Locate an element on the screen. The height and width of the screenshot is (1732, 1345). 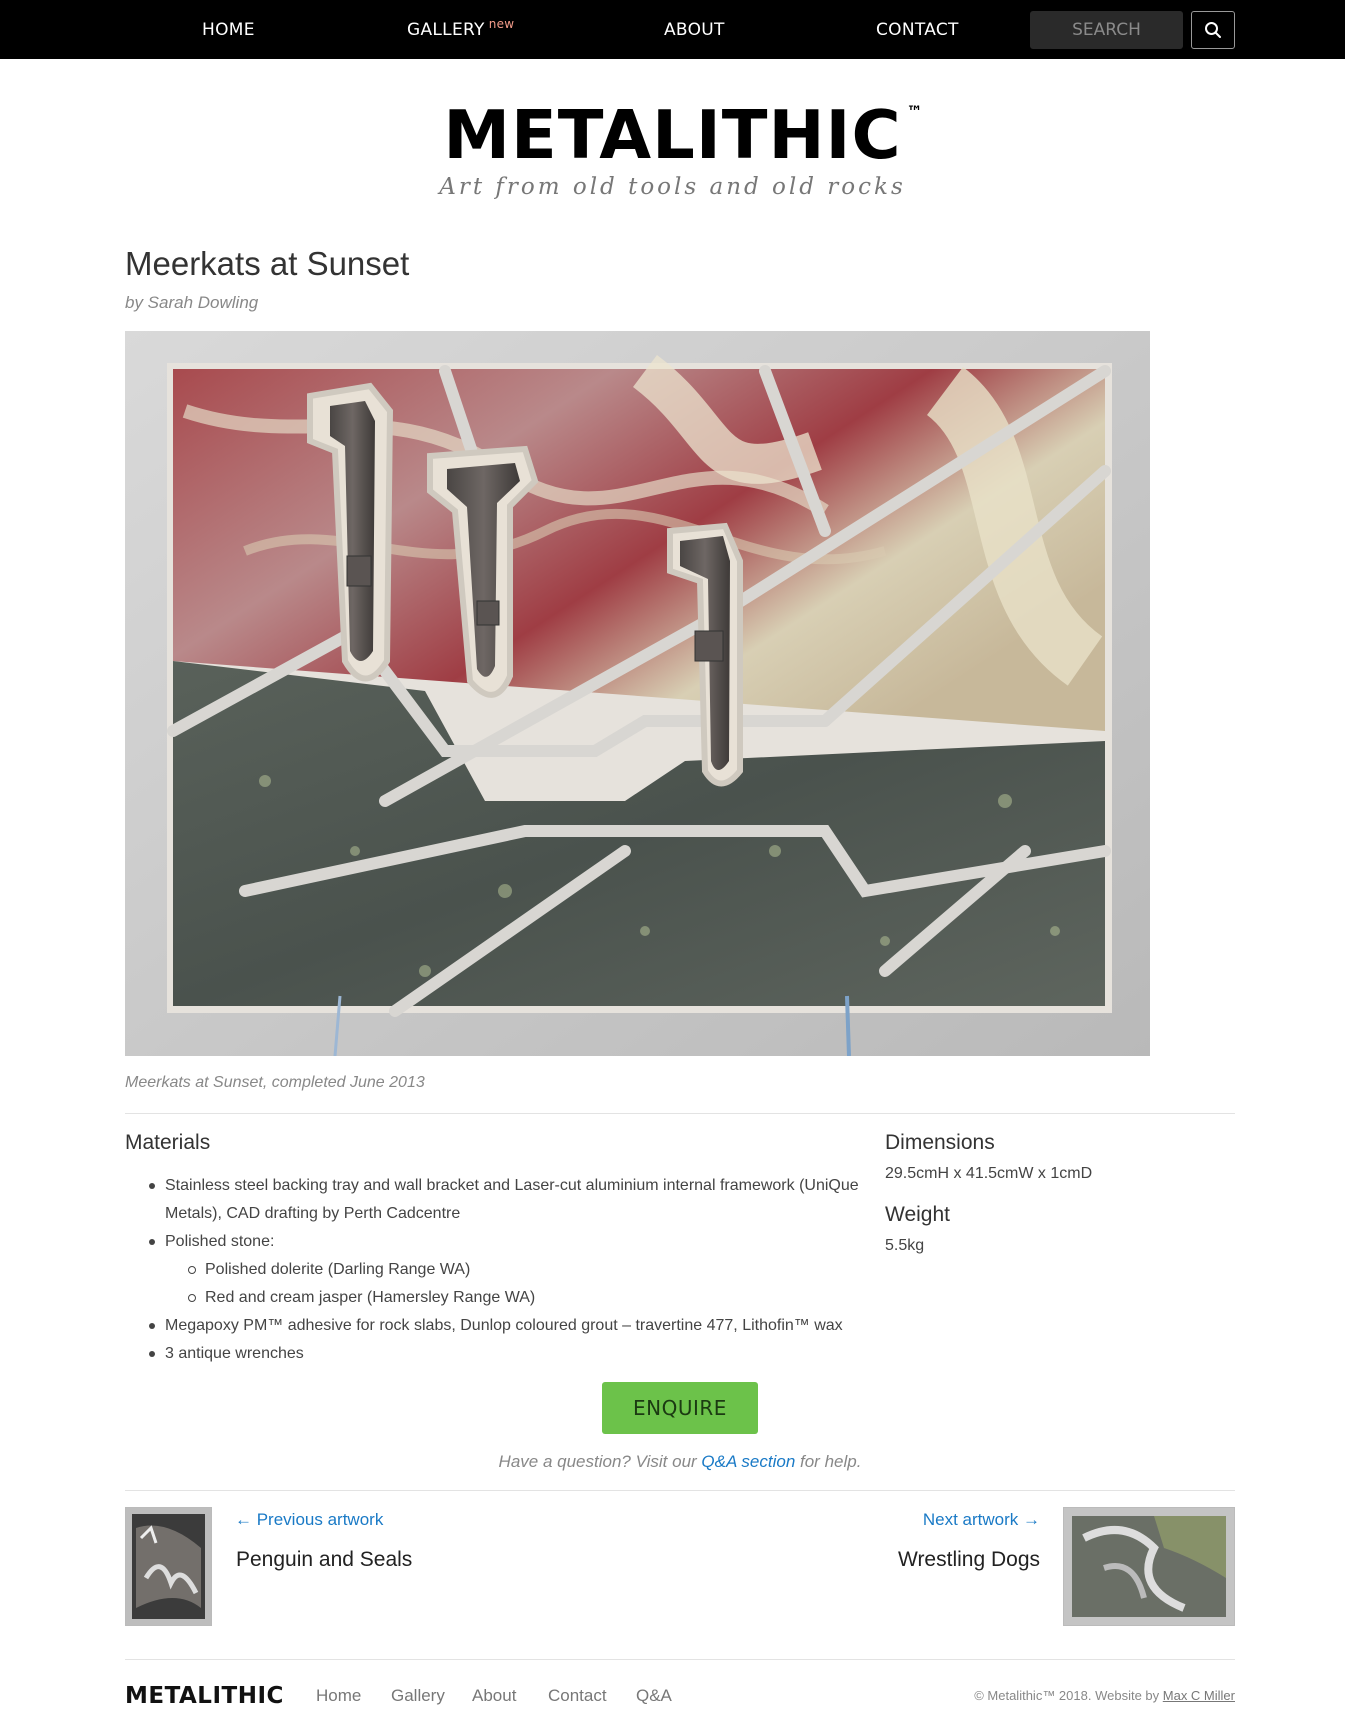
prev-artwork-thumbnail is located at coordinates (168, 1566).